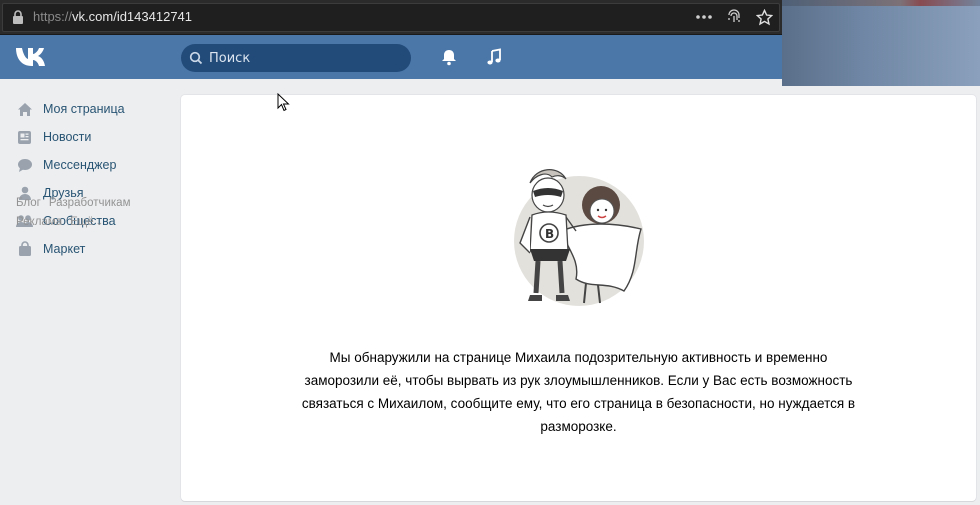  I want to click on search-input, so click(304, 58).